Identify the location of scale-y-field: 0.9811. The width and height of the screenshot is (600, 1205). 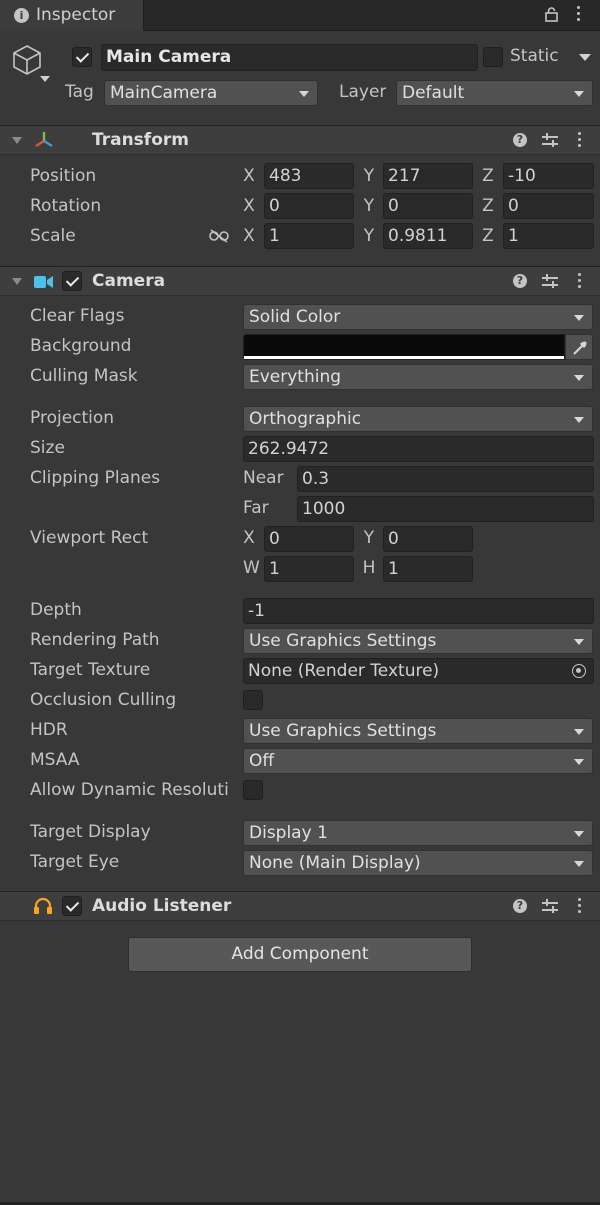
(428, 236).